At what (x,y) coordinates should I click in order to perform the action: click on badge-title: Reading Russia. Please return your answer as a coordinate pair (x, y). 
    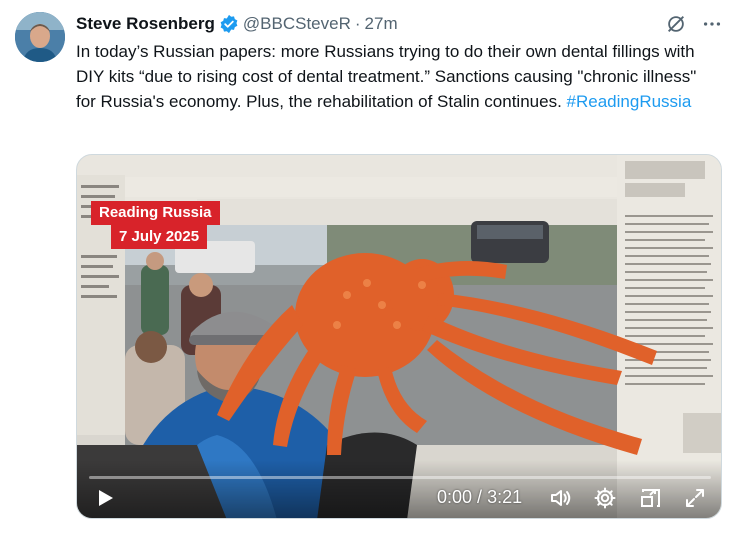
    Looking at the image, I should click on (155, 213).